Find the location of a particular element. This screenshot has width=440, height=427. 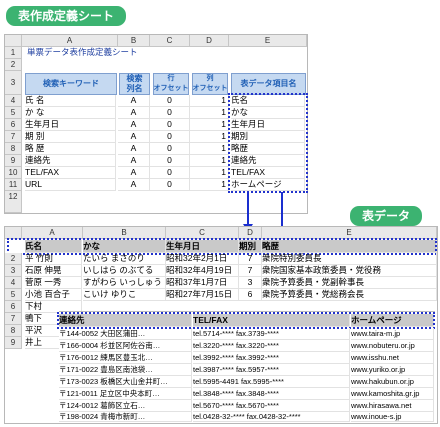

telfax-cell: tel.3848-**** fax.3848-**** is located at coordinates (271, 394).